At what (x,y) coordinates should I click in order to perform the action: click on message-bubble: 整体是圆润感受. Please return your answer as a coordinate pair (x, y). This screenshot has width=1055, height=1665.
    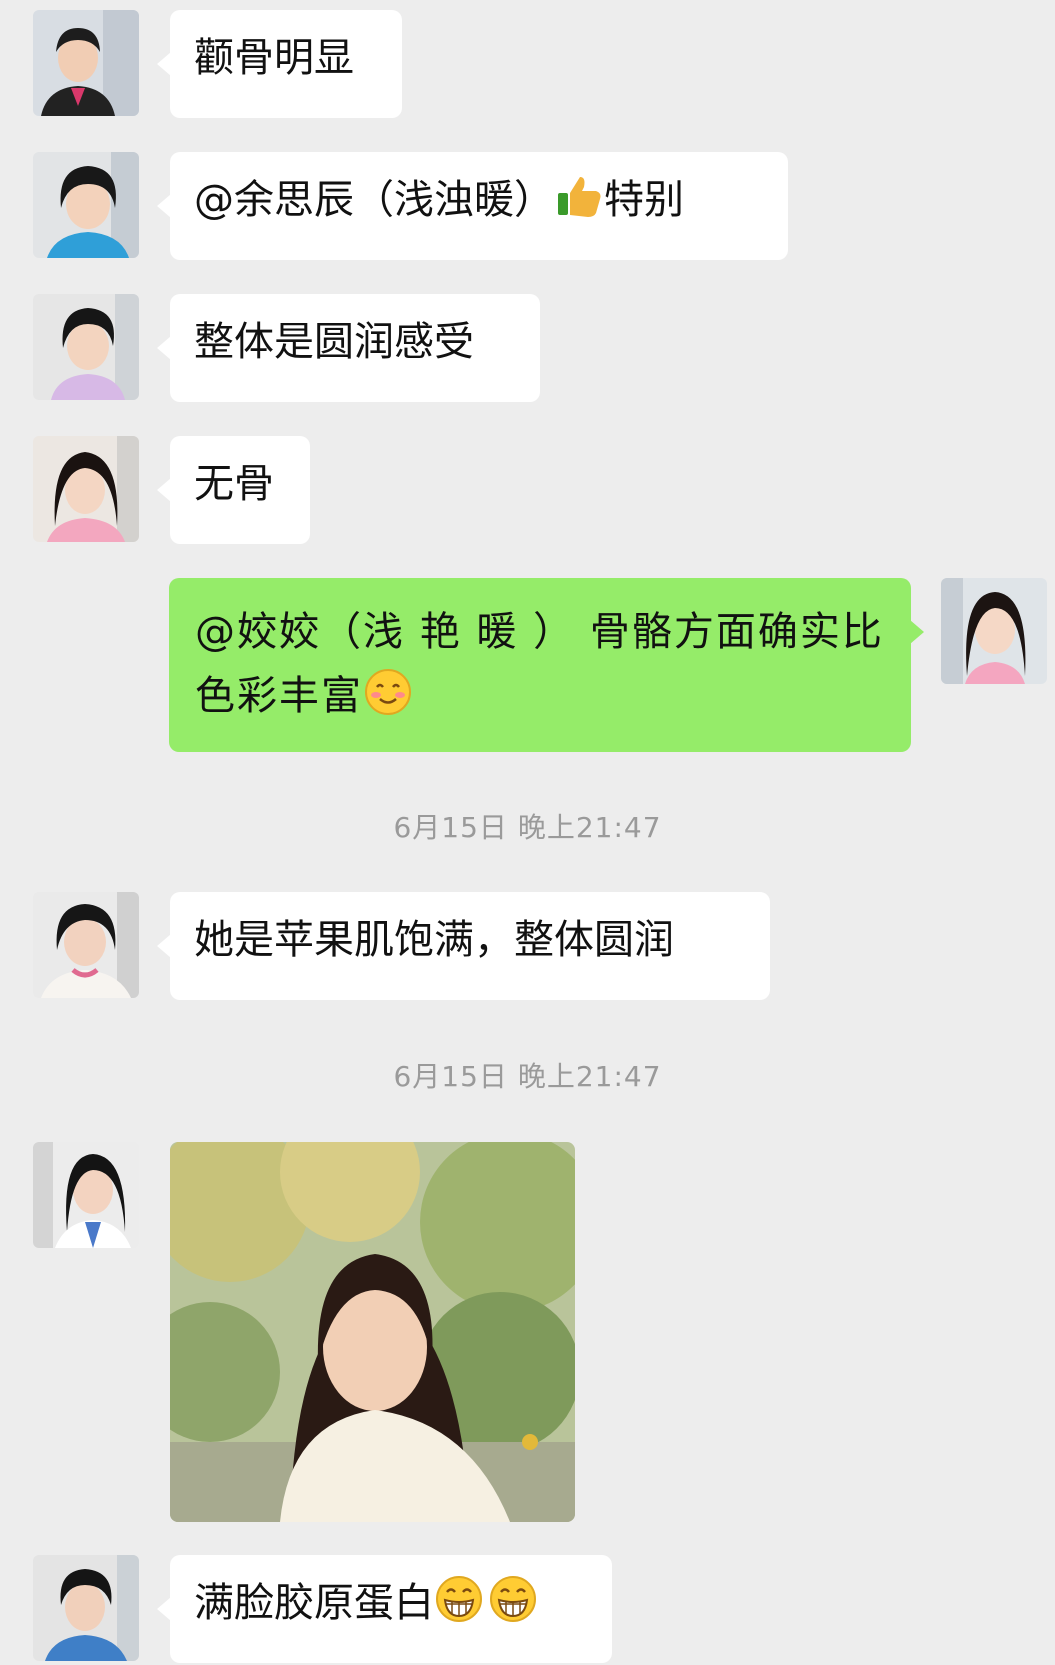
    Looking at the image, I should click on (348, 348).